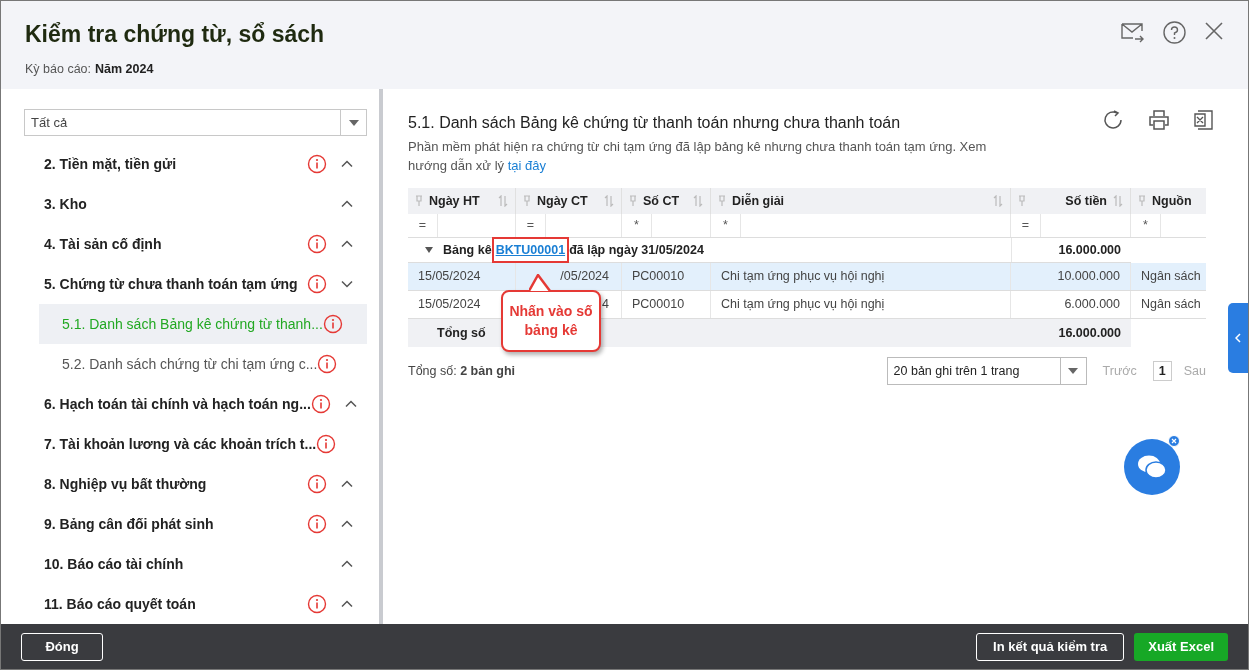  What do you see at coordinates (195, 524) in the screenshot?
I see `sidebar-item: 9. Bảng cân đối phát sinh` at bounding box center [195, 524].